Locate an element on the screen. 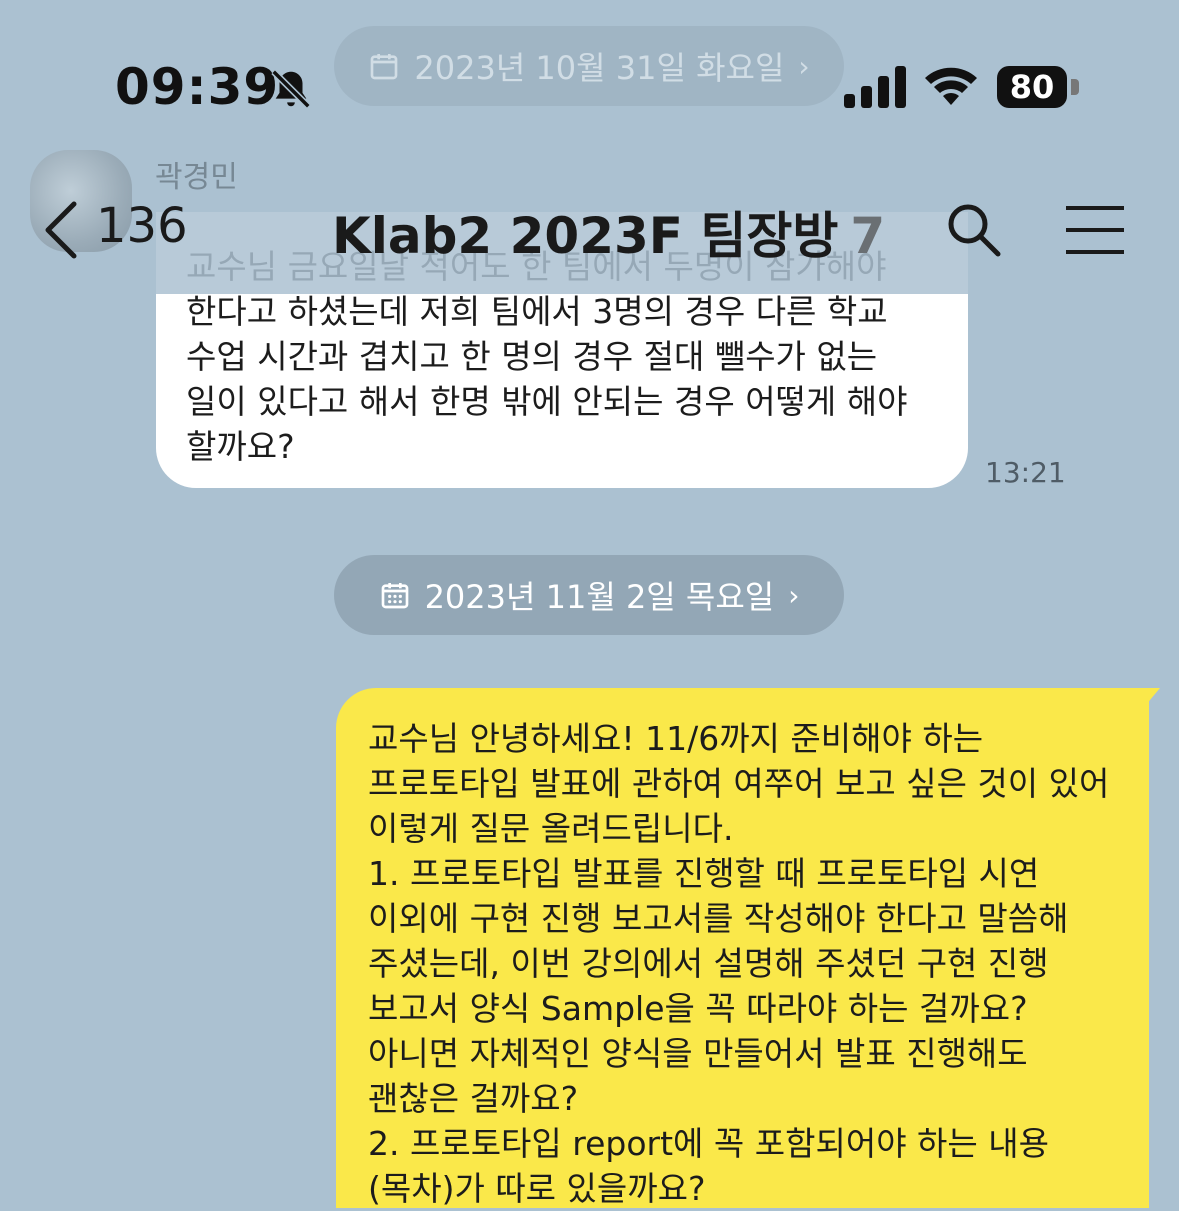  calendar-icon is located at coordinates (394, 596).